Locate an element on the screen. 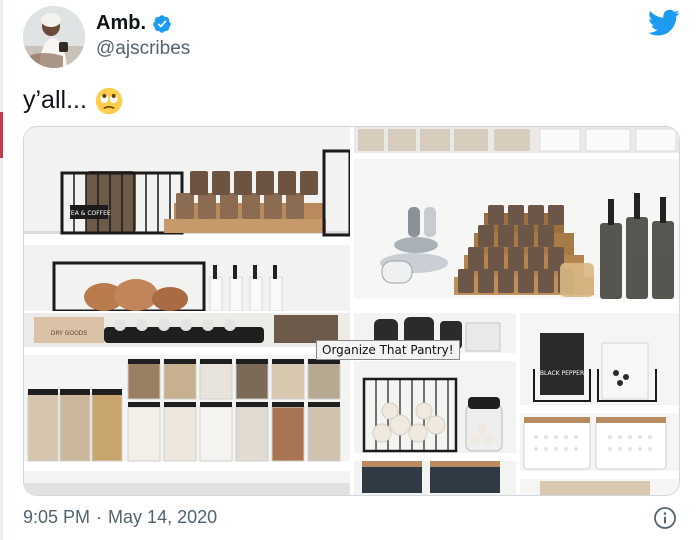  tea-coffee-label: TEA & COFFEE is located at coordinates (88, 213).